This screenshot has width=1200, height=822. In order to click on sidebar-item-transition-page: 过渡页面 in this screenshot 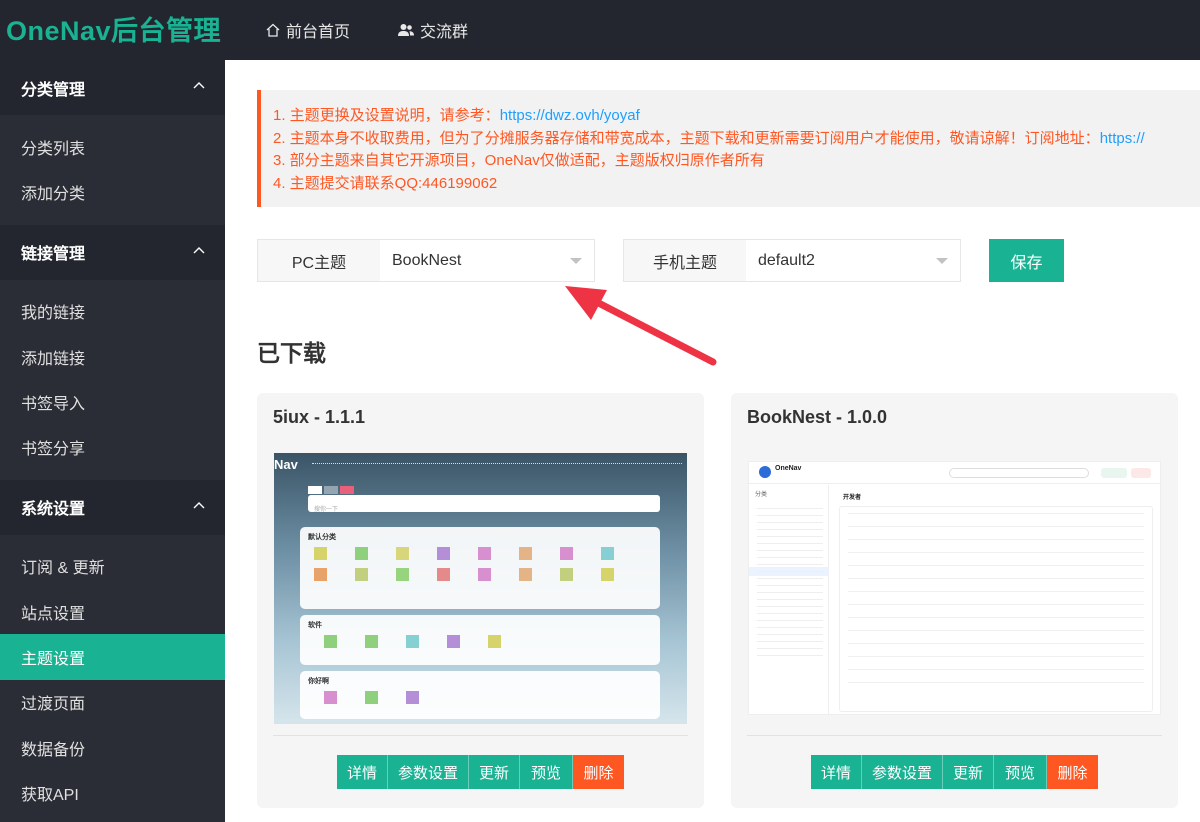, I will do `click(112, 702)`.